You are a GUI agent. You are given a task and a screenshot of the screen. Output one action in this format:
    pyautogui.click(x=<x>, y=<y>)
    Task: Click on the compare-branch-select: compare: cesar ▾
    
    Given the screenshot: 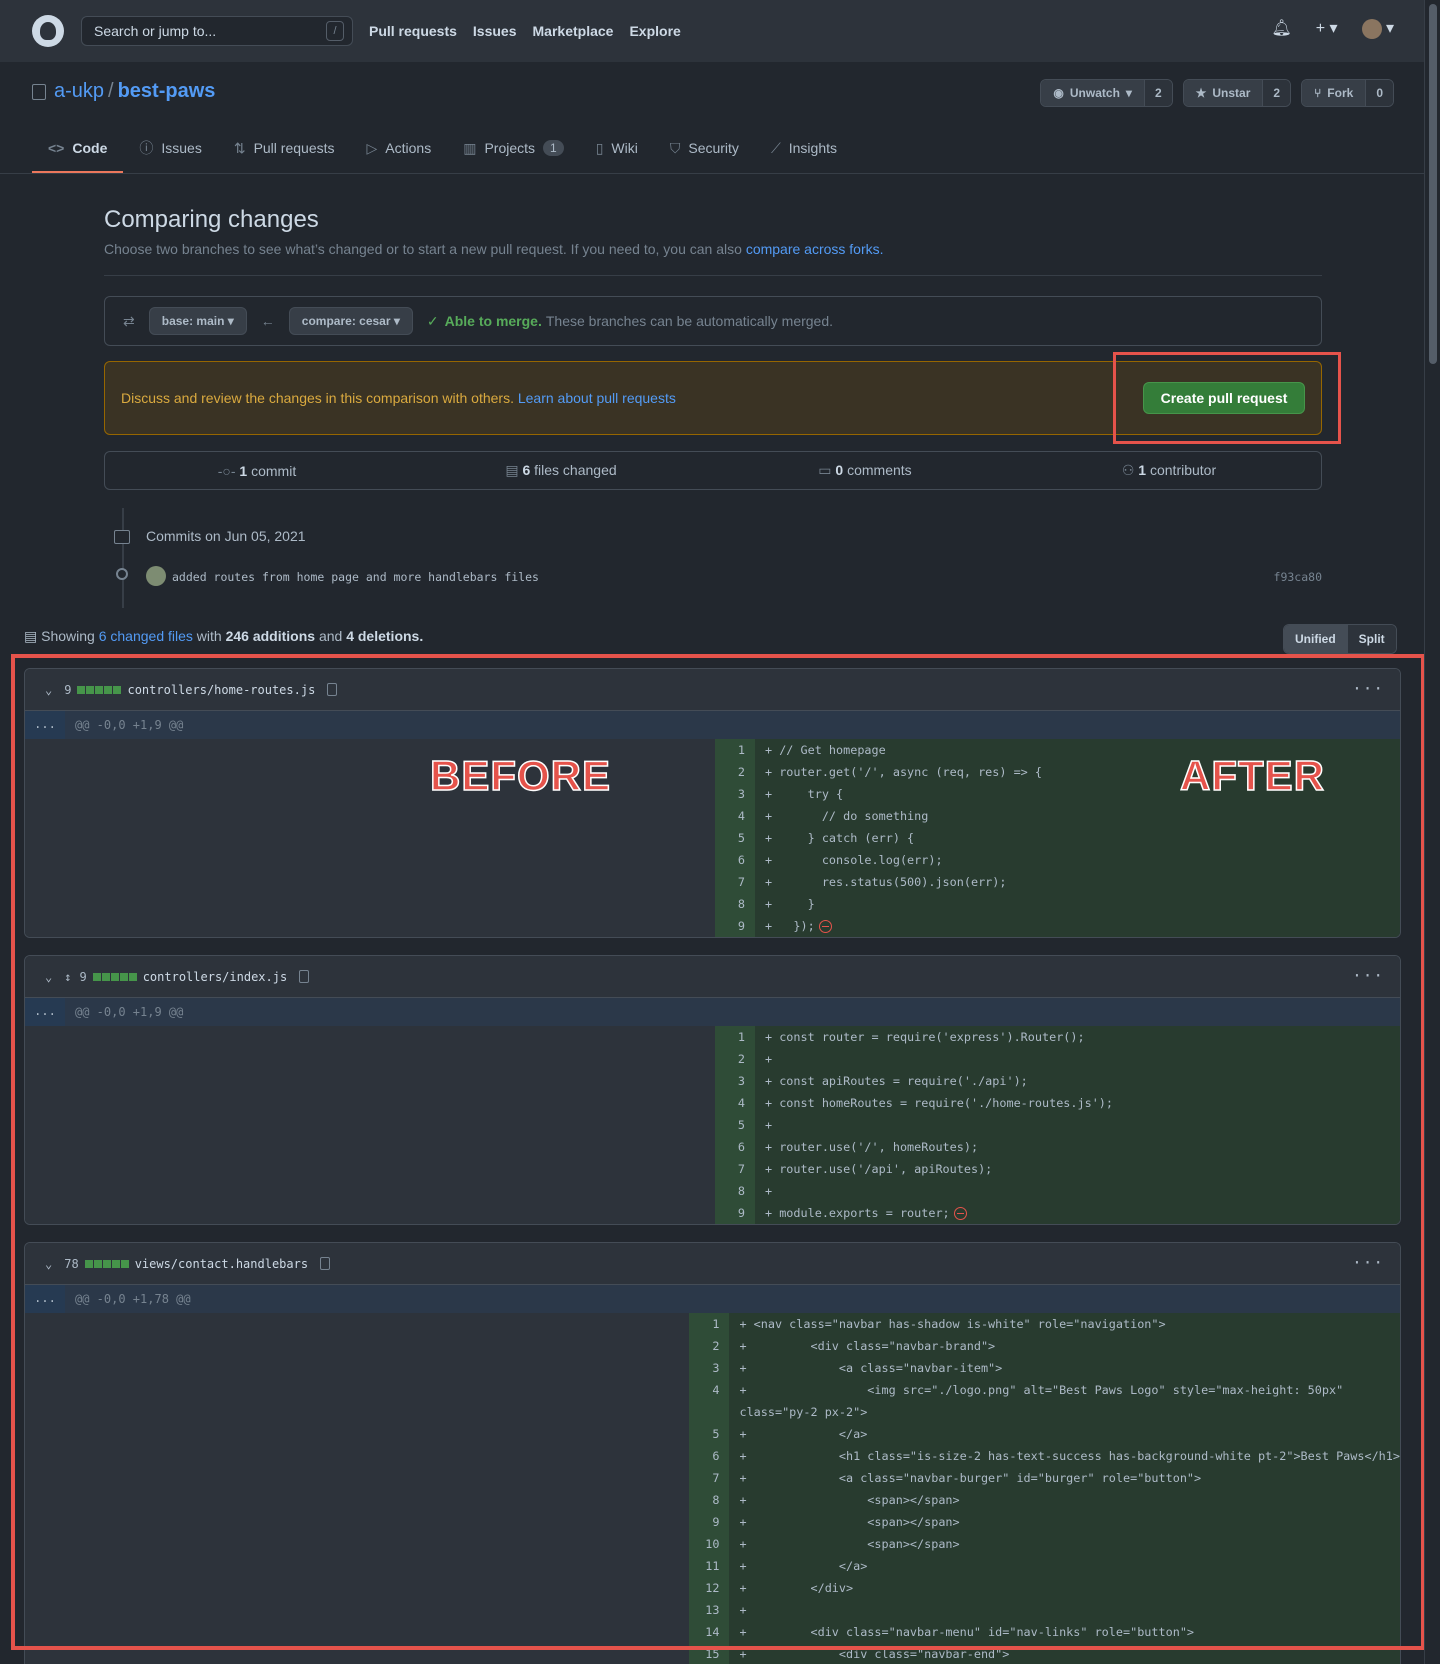 What is the action you would take?
    pyautogui.click(x=350, y=321)
    